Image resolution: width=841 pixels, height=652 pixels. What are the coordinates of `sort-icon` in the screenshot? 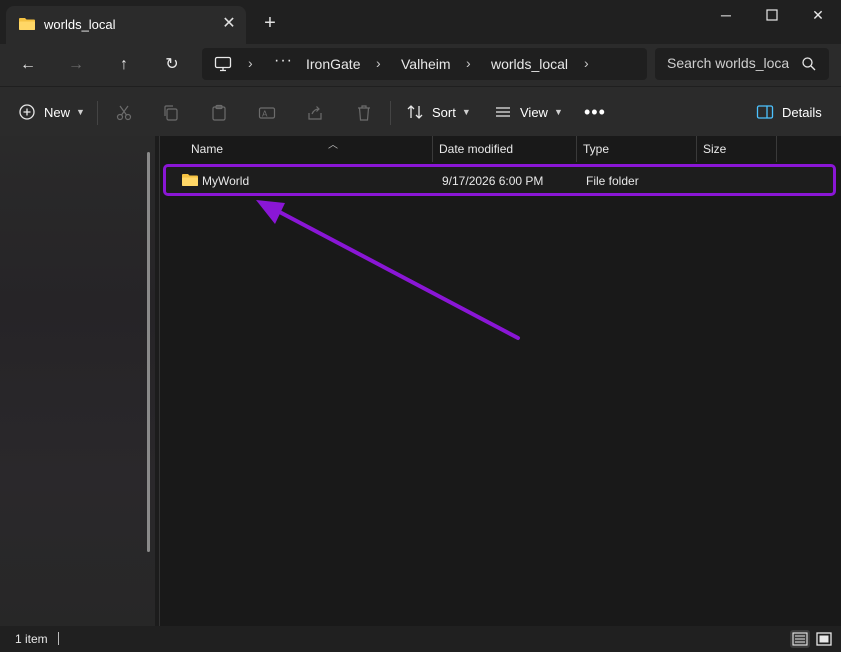 It's located at (415, 112).